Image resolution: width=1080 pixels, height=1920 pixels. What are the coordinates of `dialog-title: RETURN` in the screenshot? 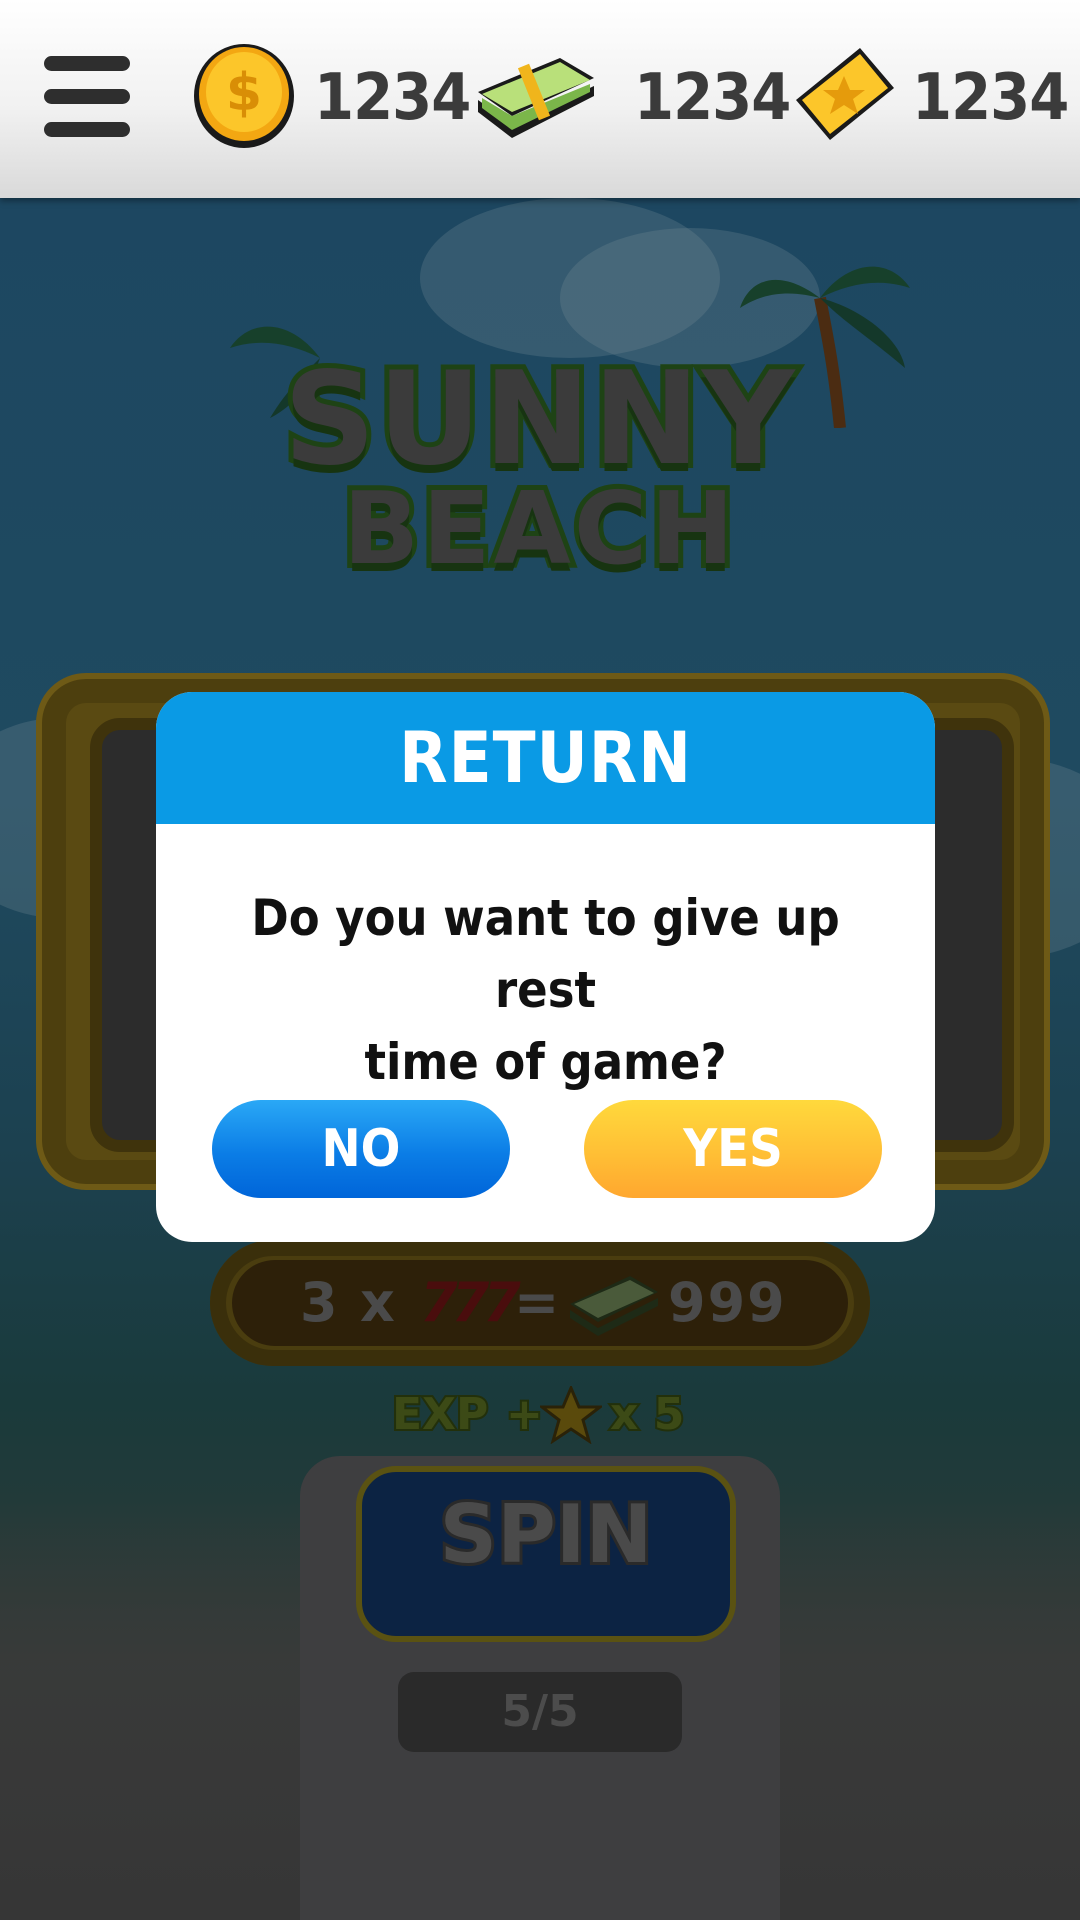 It's located at (545, 758).